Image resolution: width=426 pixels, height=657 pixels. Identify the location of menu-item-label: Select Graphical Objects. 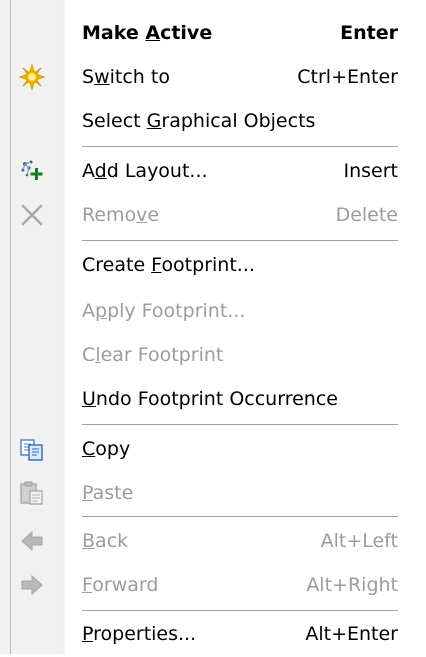
(199, 121).